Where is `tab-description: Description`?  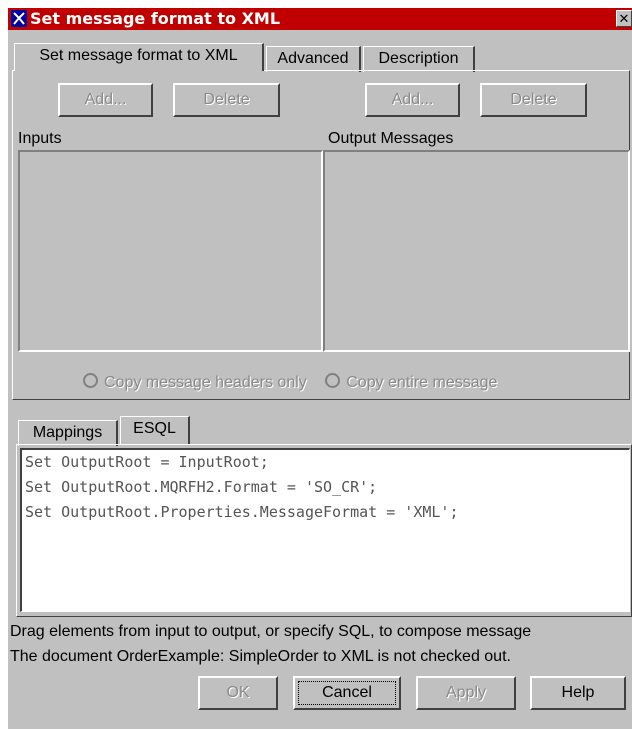 tab-description: Description is located at coordinates (419, 59).